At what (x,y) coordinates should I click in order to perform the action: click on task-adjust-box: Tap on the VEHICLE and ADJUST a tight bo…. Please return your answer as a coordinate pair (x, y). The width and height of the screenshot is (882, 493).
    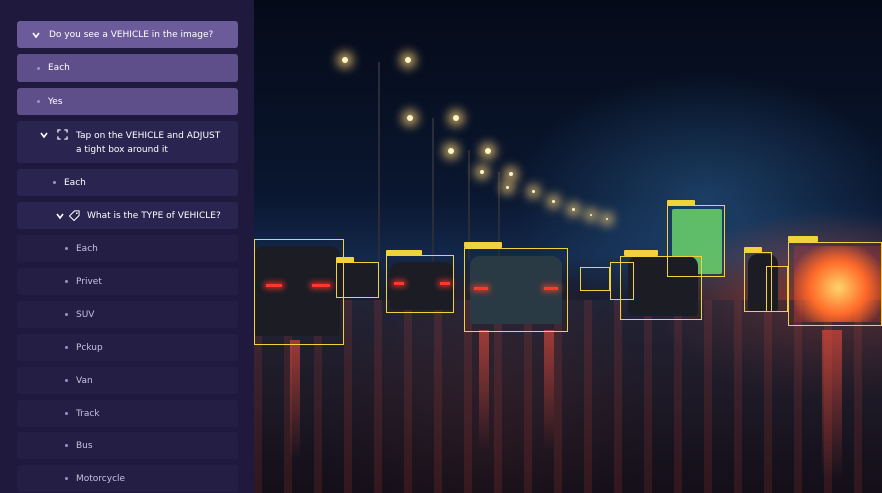
    Looking at the image, I should click on (127, 142).